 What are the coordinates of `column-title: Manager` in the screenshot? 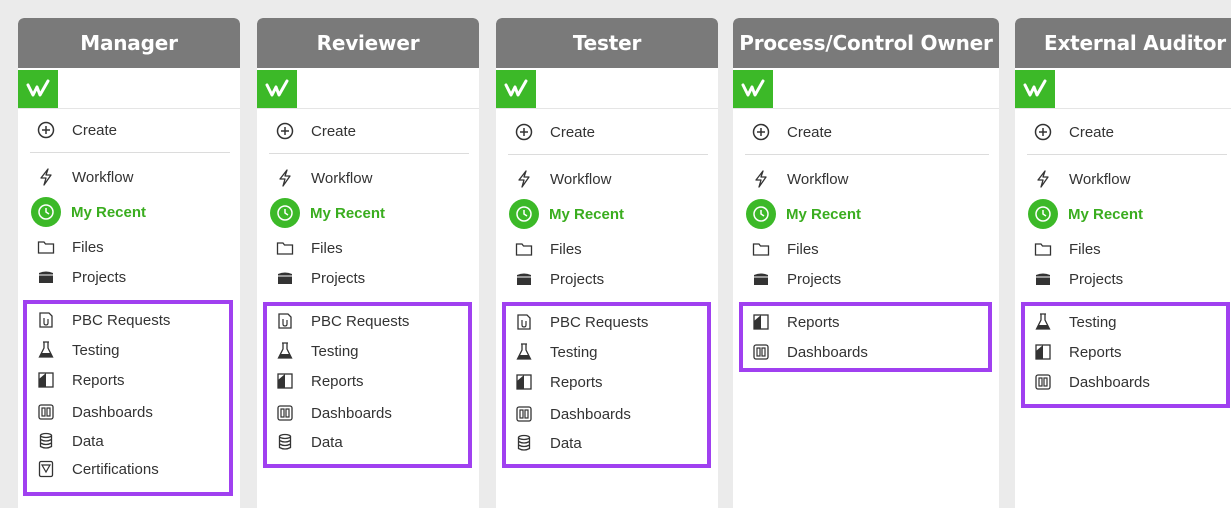 It's located at (129, 43).